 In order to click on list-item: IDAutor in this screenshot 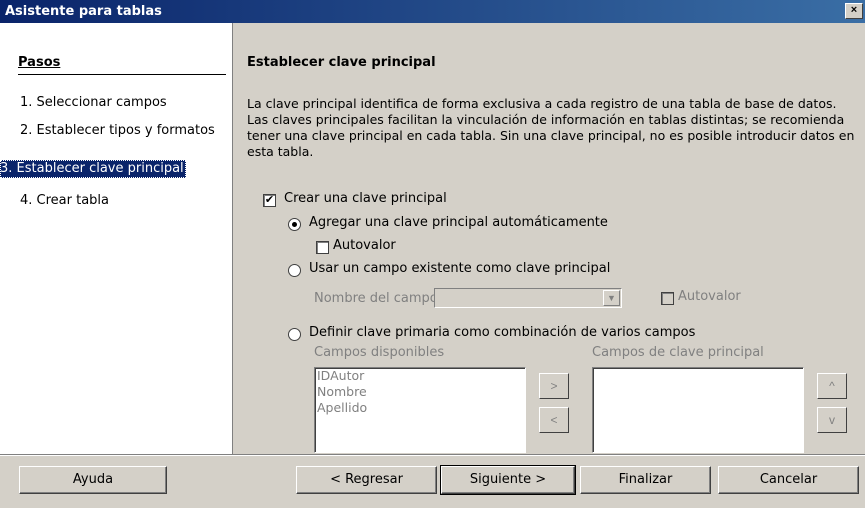, I will do `click(420, 376)`.